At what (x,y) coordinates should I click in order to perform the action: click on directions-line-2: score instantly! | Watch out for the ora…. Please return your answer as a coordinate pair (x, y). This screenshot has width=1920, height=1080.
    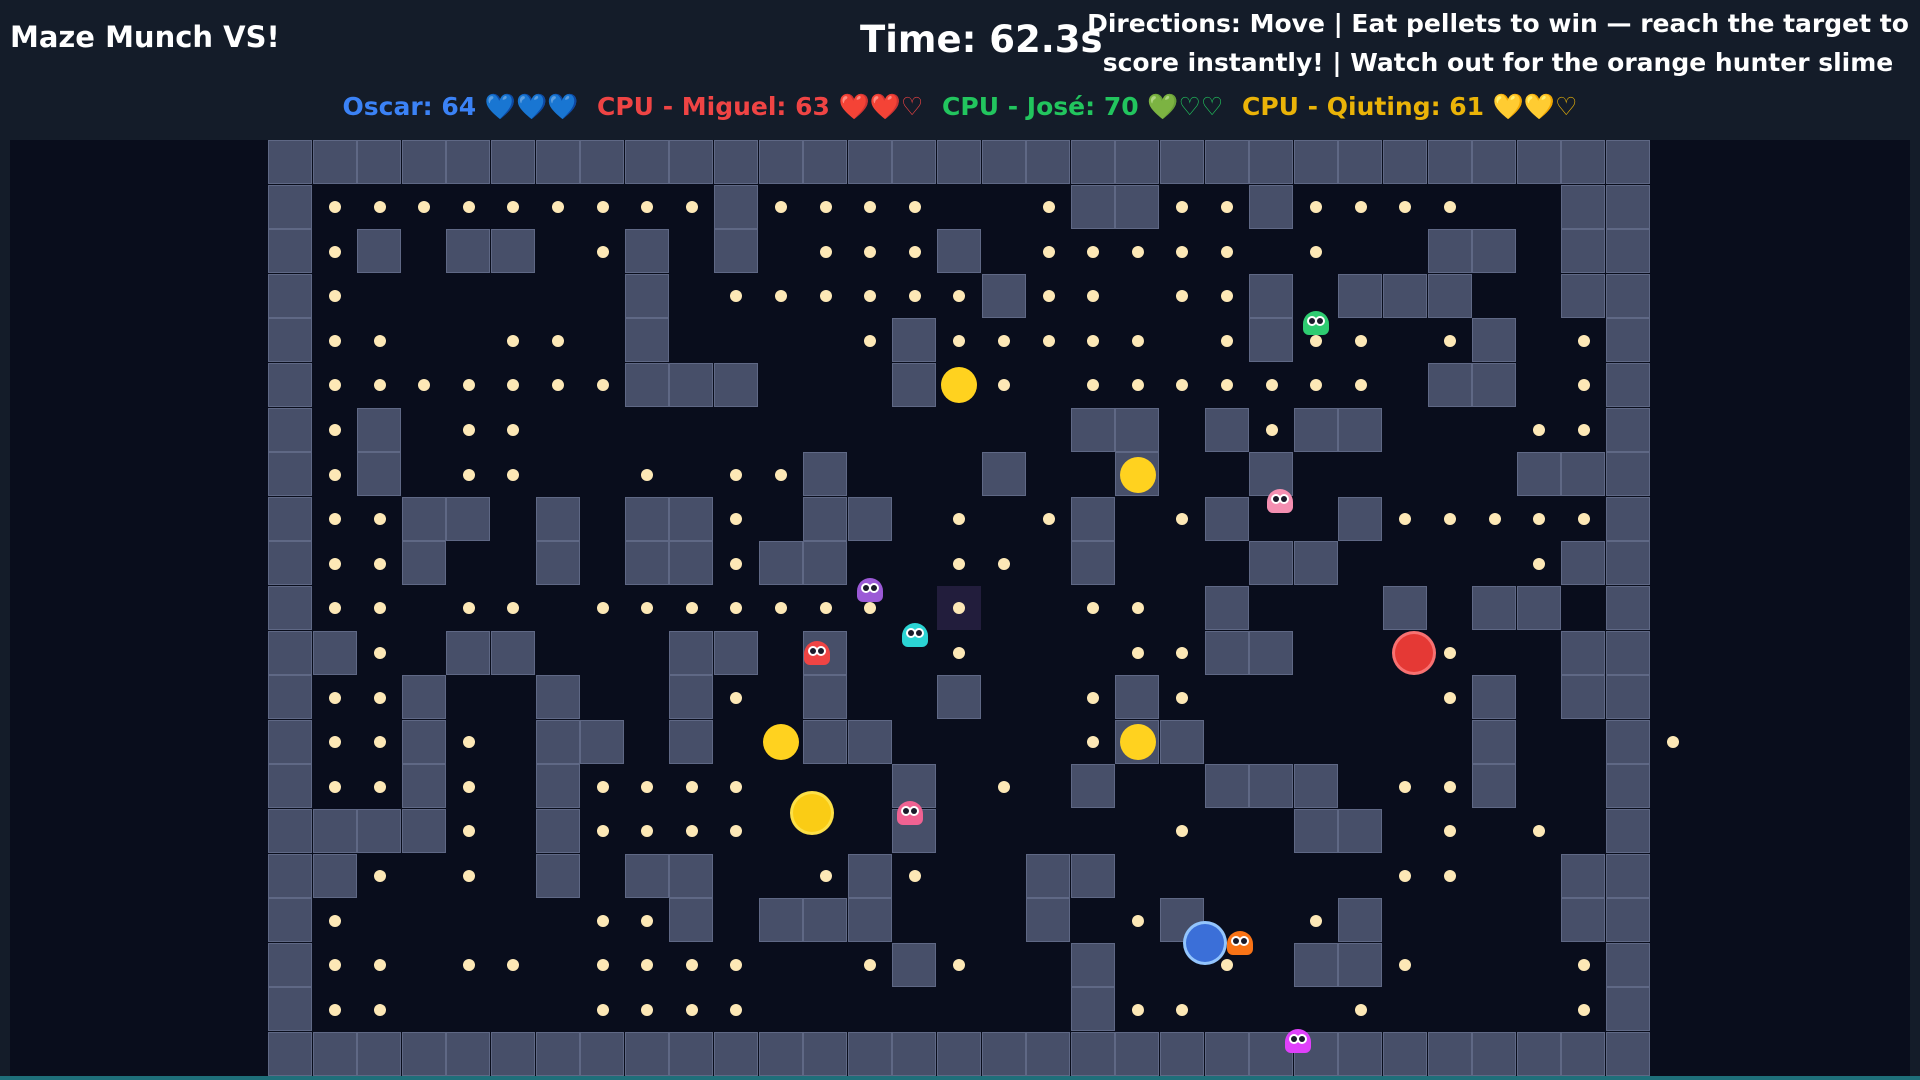
    Looking at the image, I should click on (1498, 62).